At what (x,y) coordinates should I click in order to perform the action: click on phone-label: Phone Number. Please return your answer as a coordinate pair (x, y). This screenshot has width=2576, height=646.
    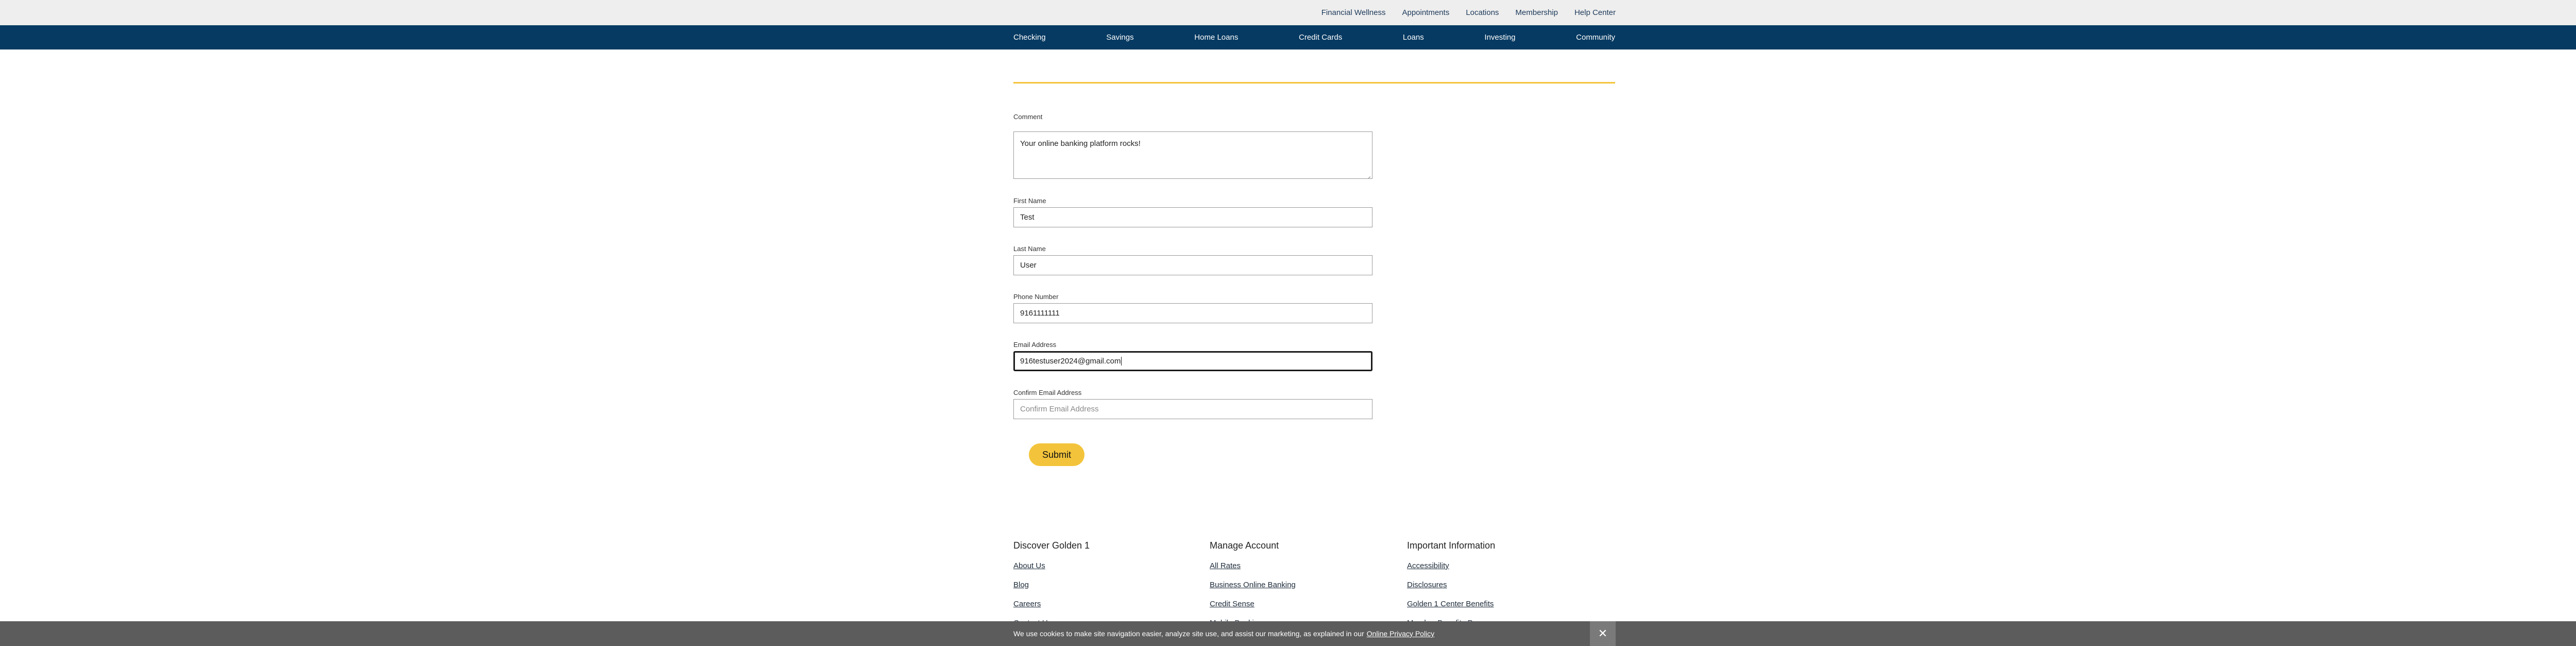
    Looking at the image, I should click on (1036, 297).